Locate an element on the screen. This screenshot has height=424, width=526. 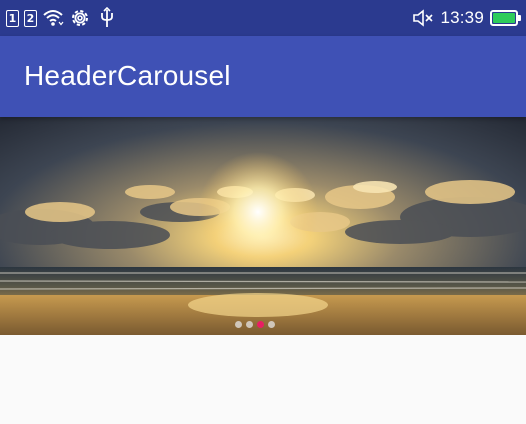
sim1-label: 1 is located at coordinates (12, 18).